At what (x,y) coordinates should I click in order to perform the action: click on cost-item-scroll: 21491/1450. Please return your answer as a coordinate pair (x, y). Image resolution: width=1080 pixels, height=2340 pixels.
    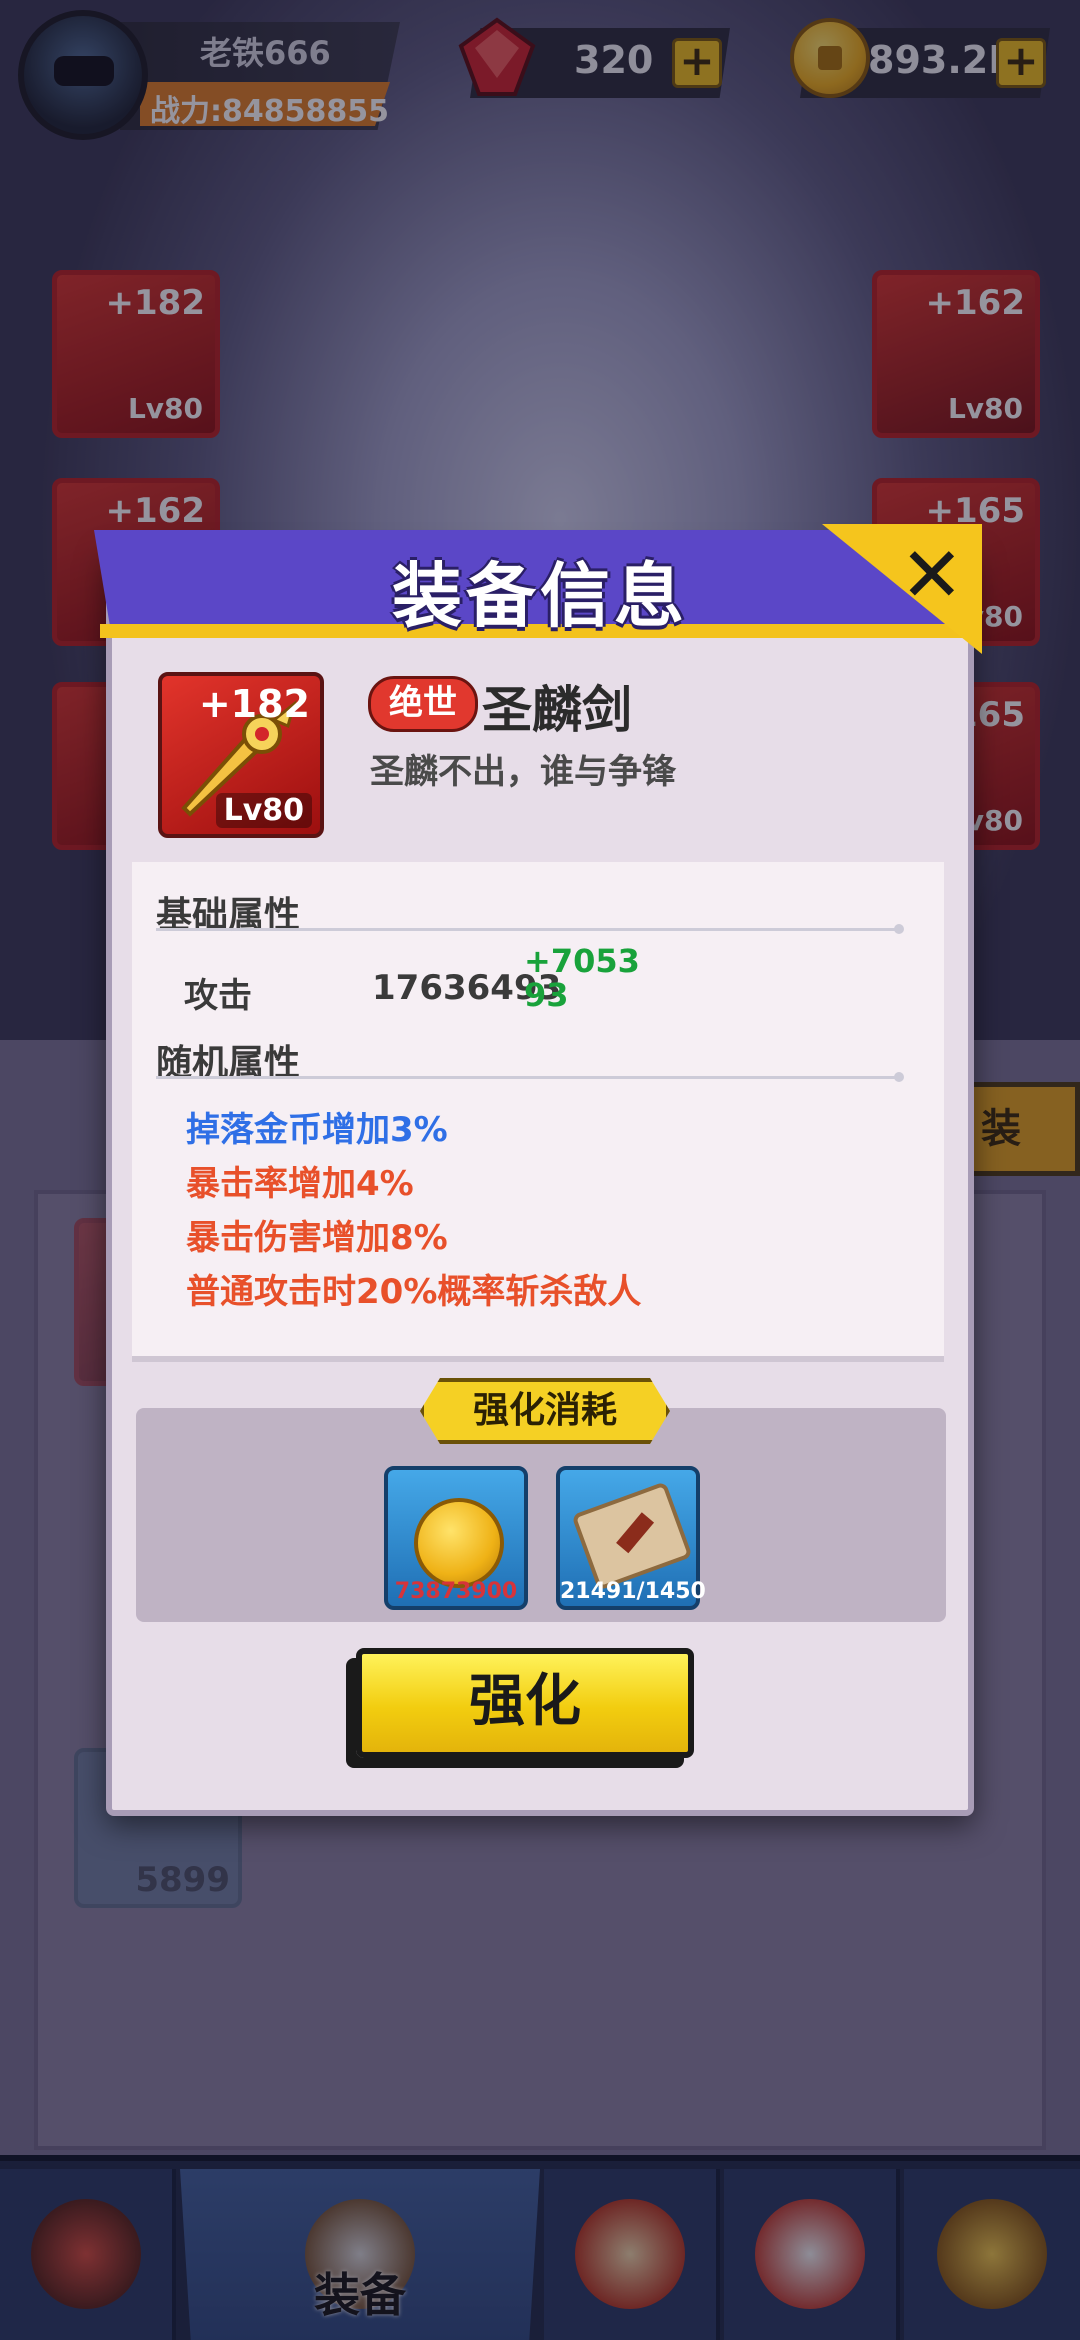
    Looking at the image, I should click on (631, 1538).